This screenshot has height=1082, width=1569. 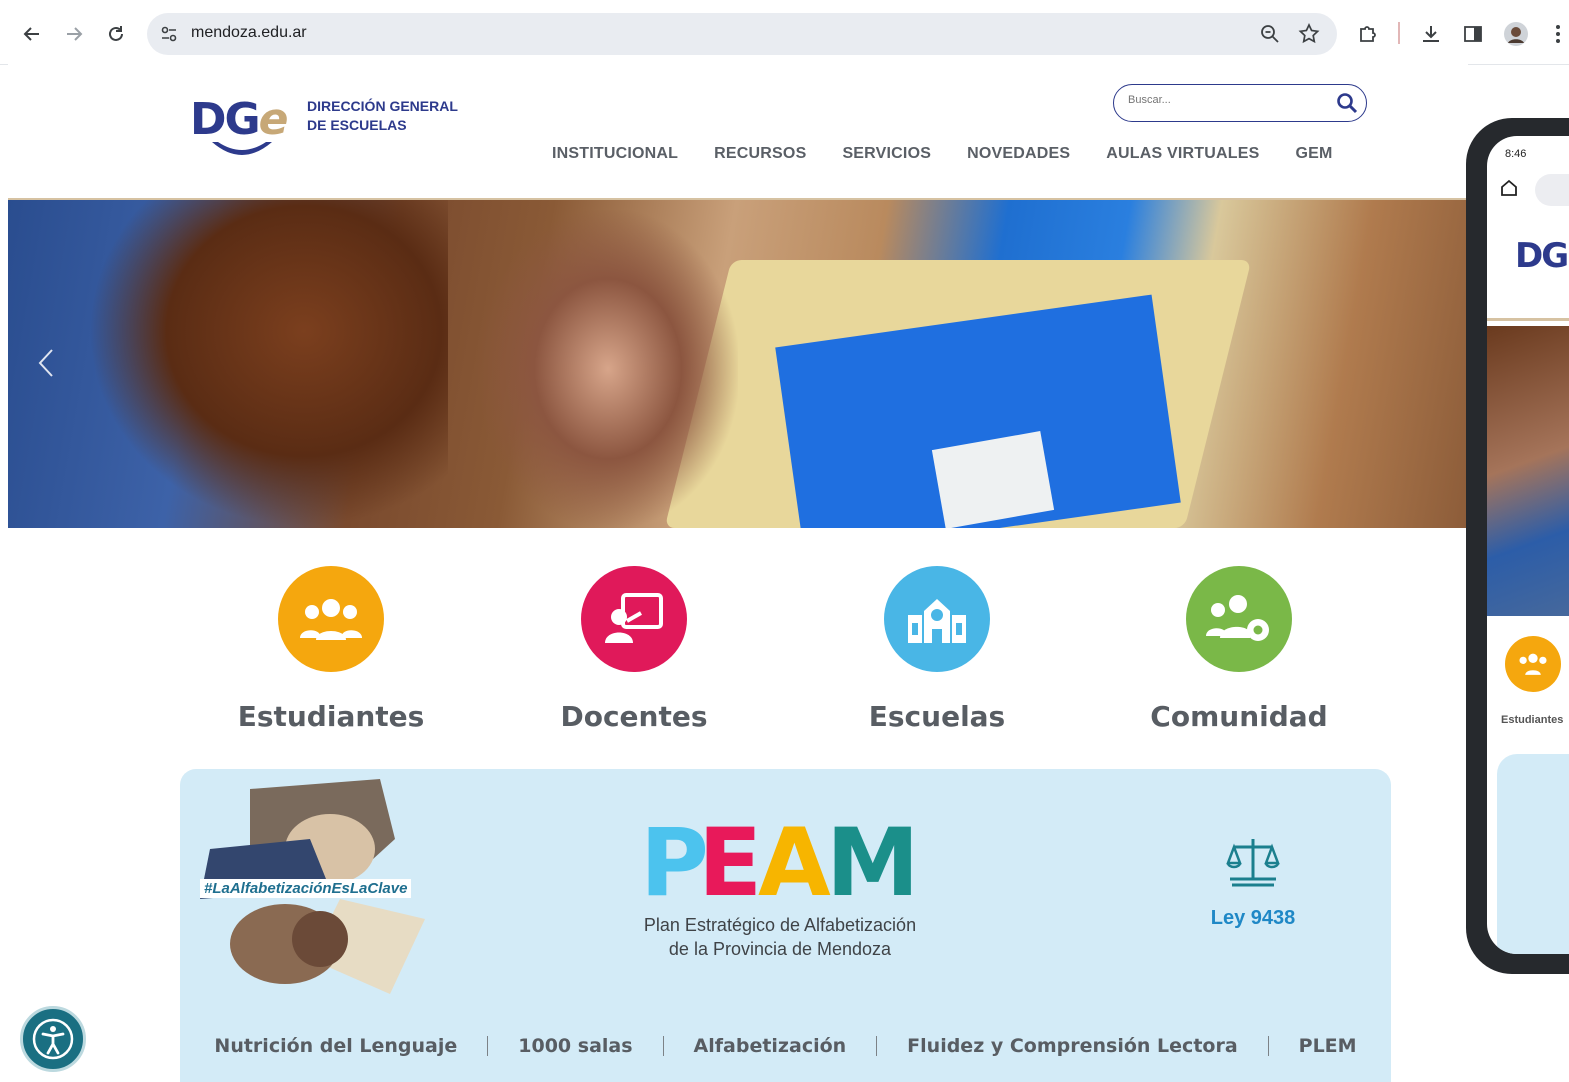 What do you see at coordinates (1509, 188) in the screenshot?
I see `home-icon` at bounding box center [1509, 188].